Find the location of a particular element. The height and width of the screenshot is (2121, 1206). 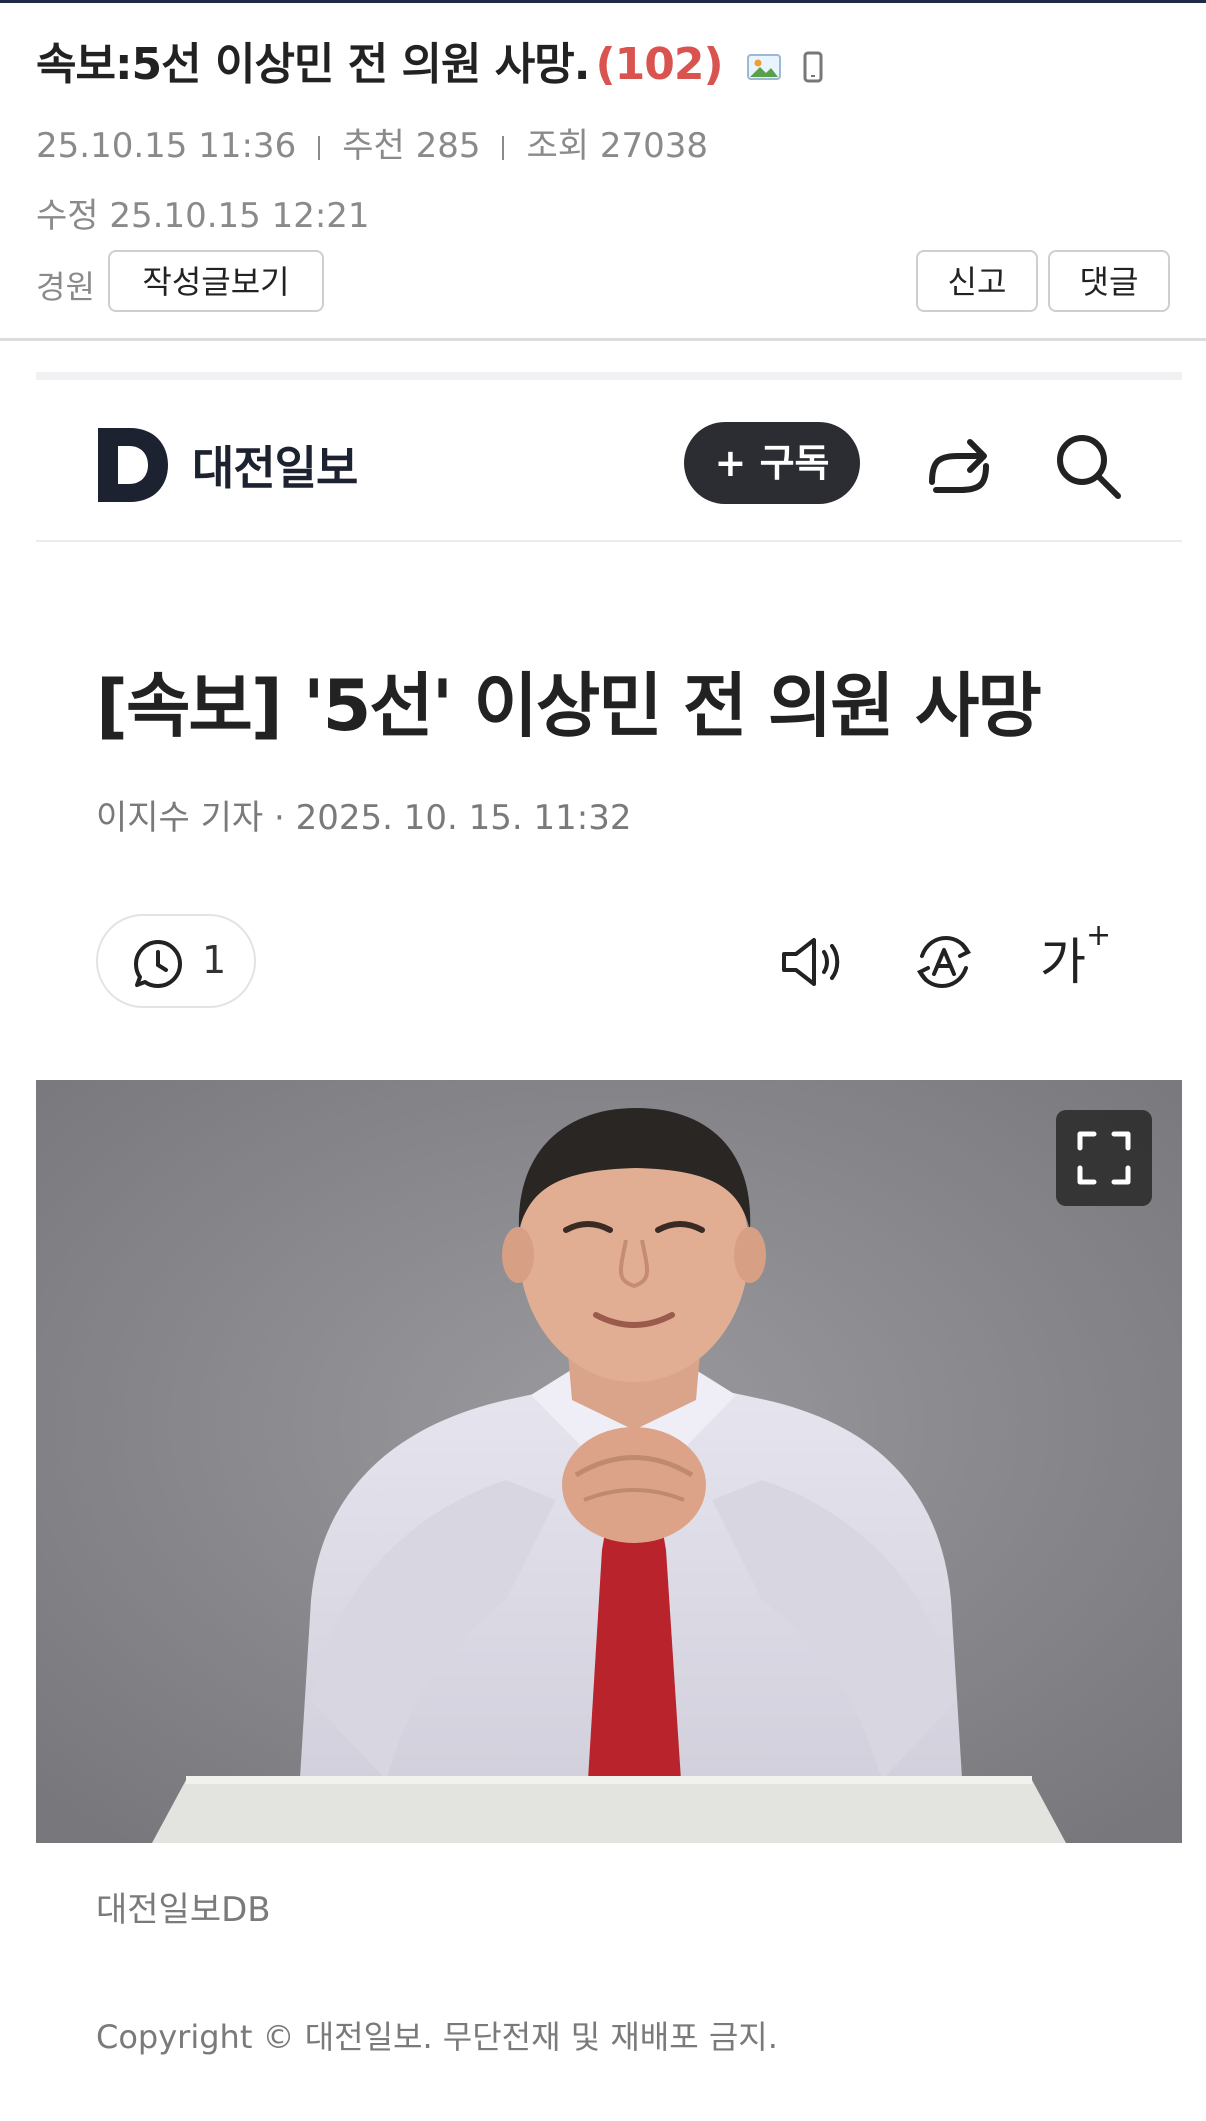

share-icon is located at coordinates (959, 465).